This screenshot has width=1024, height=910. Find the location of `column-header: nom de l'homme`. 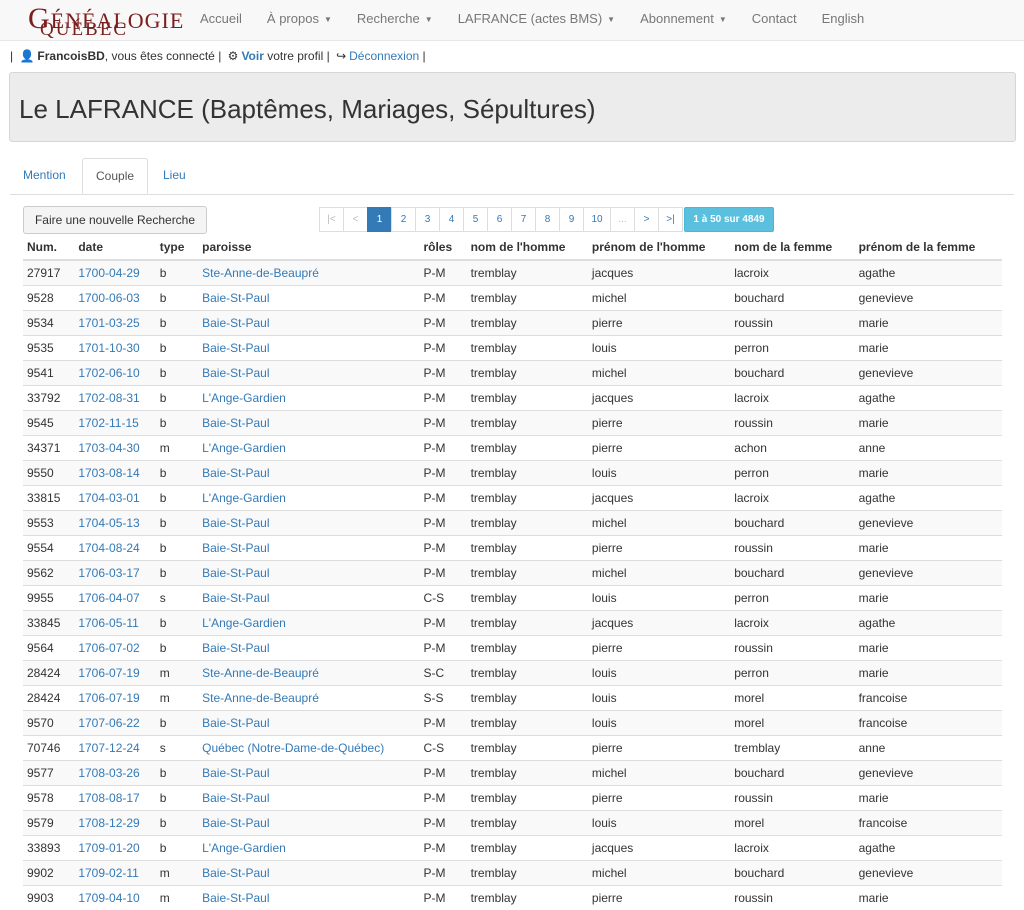

column-header: nom de l'homme is located at coordinates (527, 247).